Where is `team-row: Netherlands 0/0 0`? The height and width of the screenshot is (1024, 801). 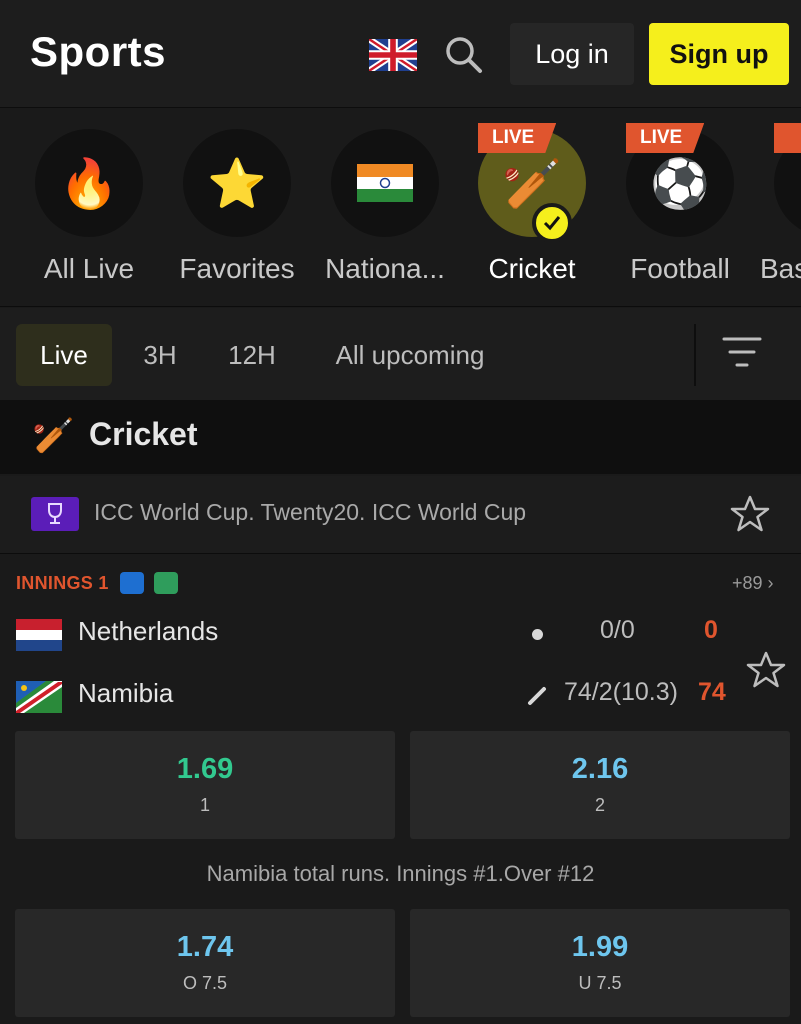
team-row: Netherlands 0/0 0 is located at coordinates (400, 632).